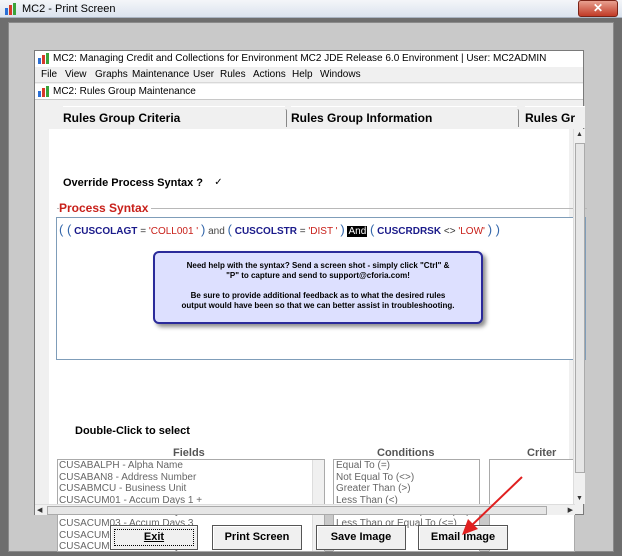 The image size is (622, 556). I want to click on tab-rules-group-information: Rules Group Information, so click(405, 117).